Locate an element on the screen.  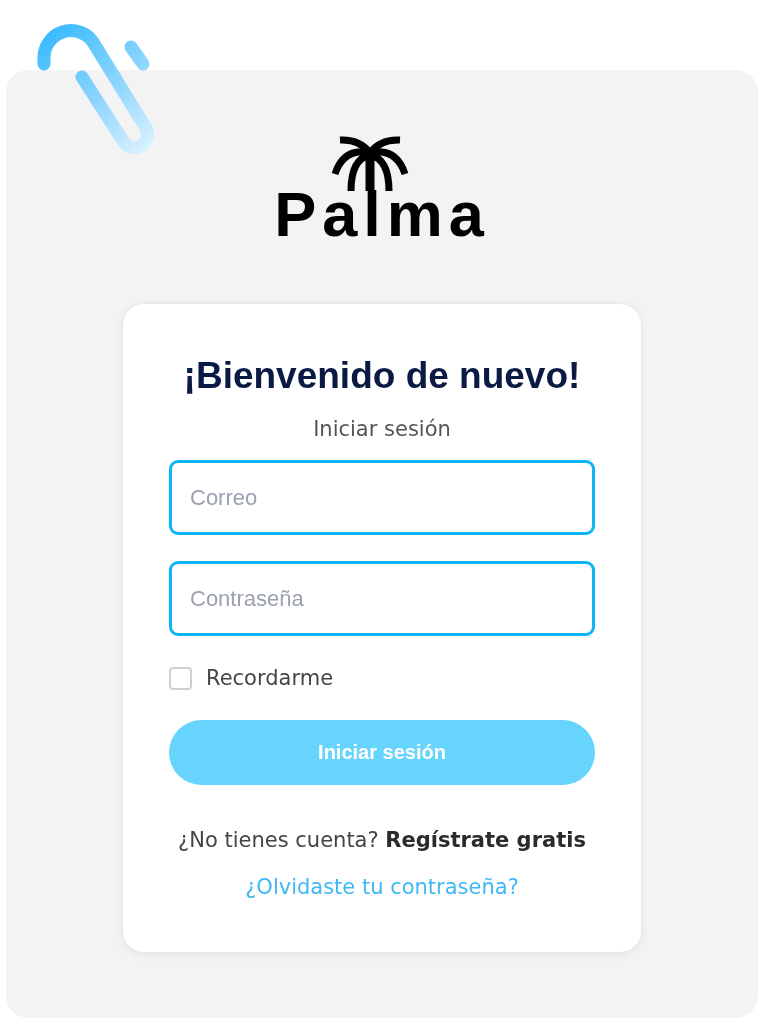
email-field: Correo is located at coordinates (382, 497).